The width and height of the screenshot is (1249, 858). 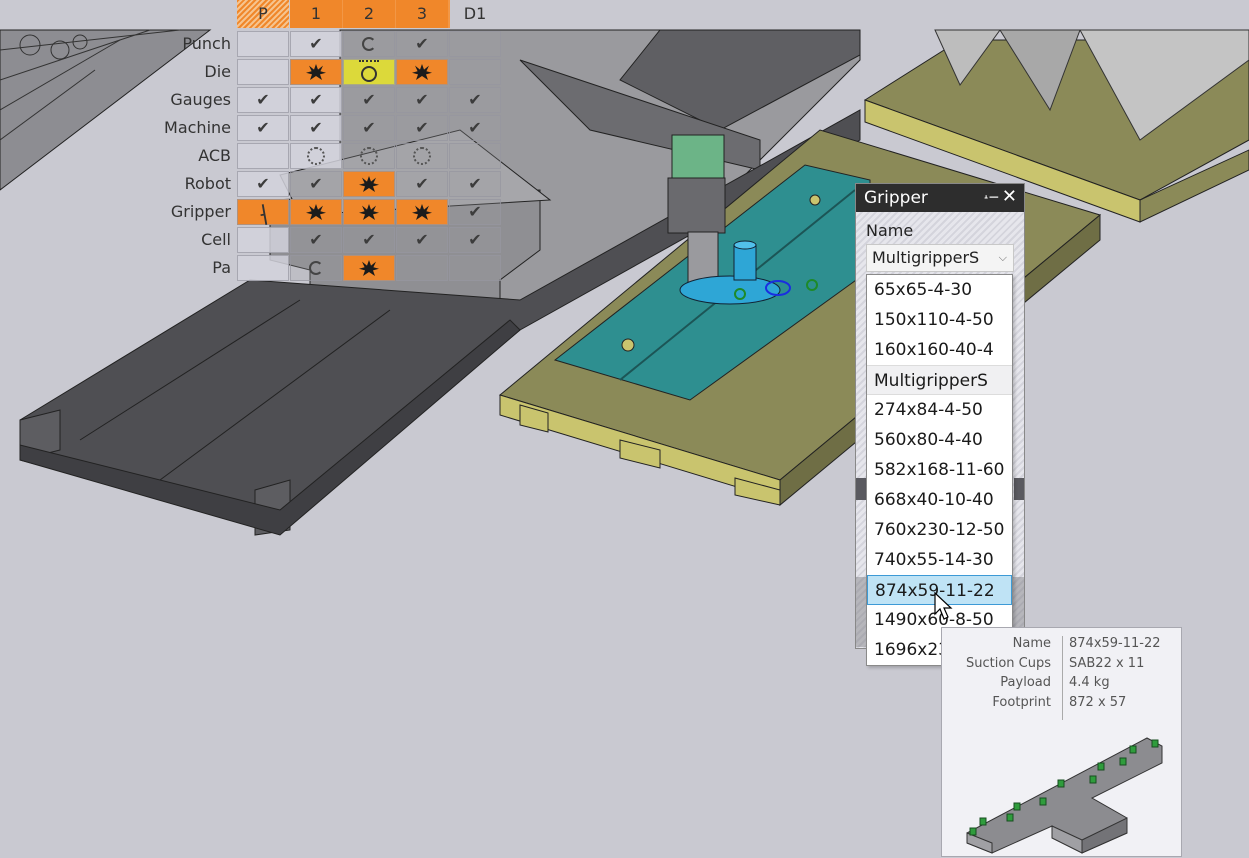 What do you see at coordinates (939, 350) in the screenshot?
I see `dropdown-option: 160x160-40-4` at bounding box center [939, 350].